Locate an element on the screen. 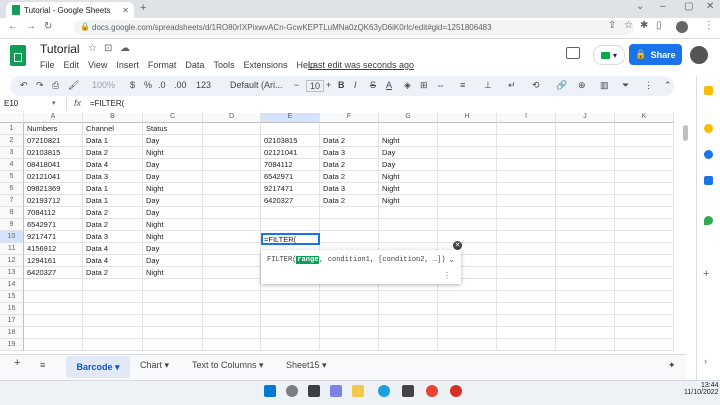  bookmark-star-icon: ☆ is located at coordinates (628, 25).